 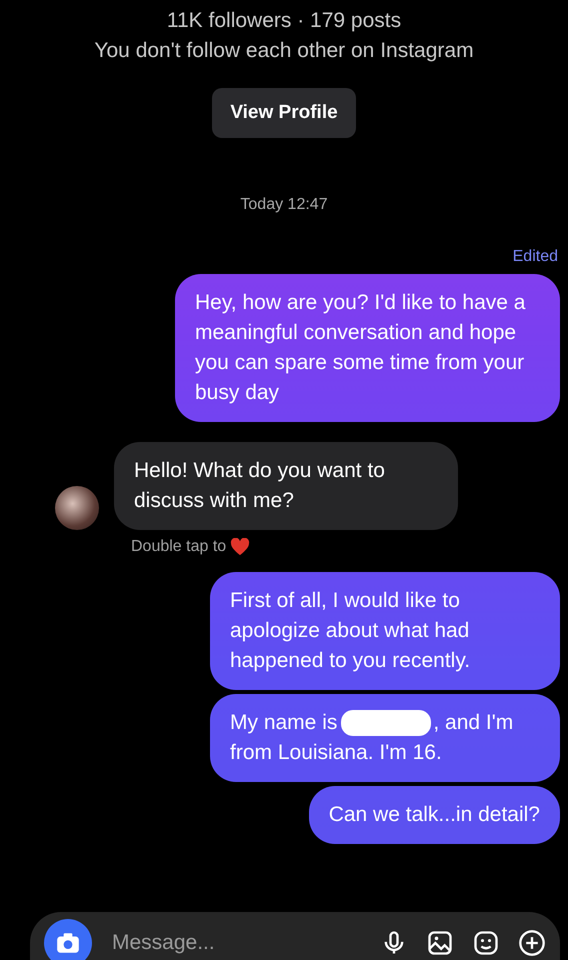 I want to click on sticker-icon, so click(x=486, y=943).